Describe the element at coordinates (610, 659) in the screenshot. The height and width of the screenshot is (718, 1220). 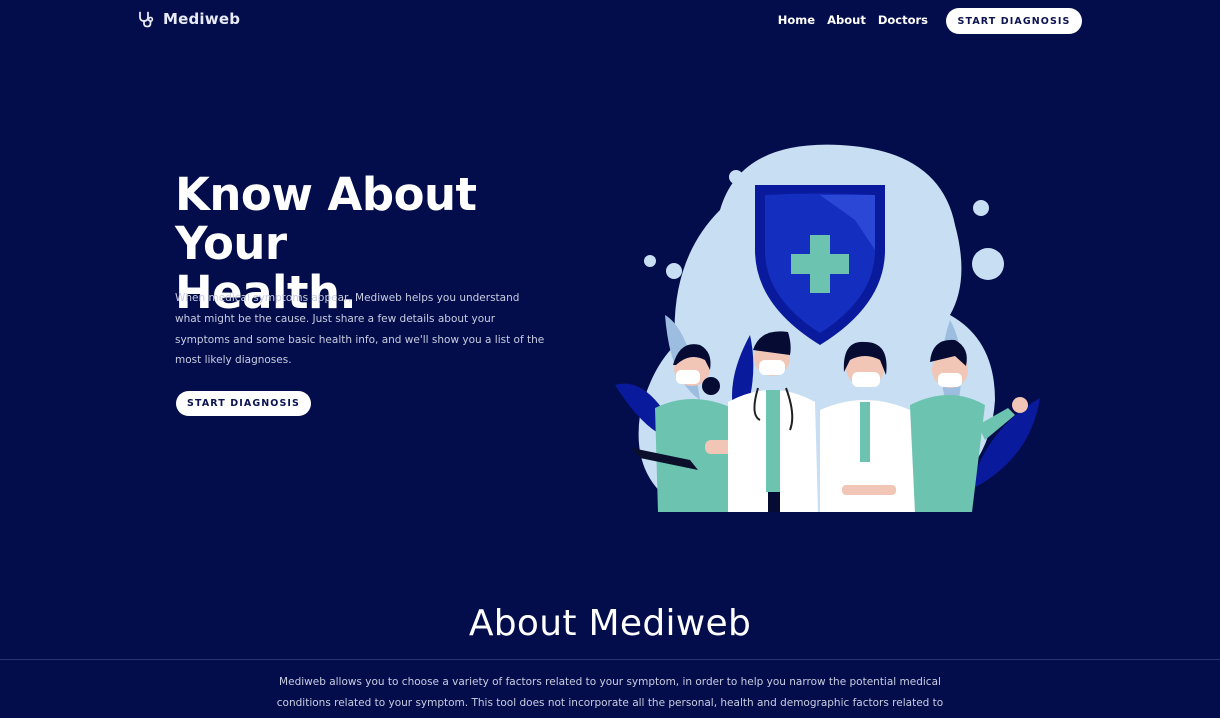
I see `section-divider` at that location.